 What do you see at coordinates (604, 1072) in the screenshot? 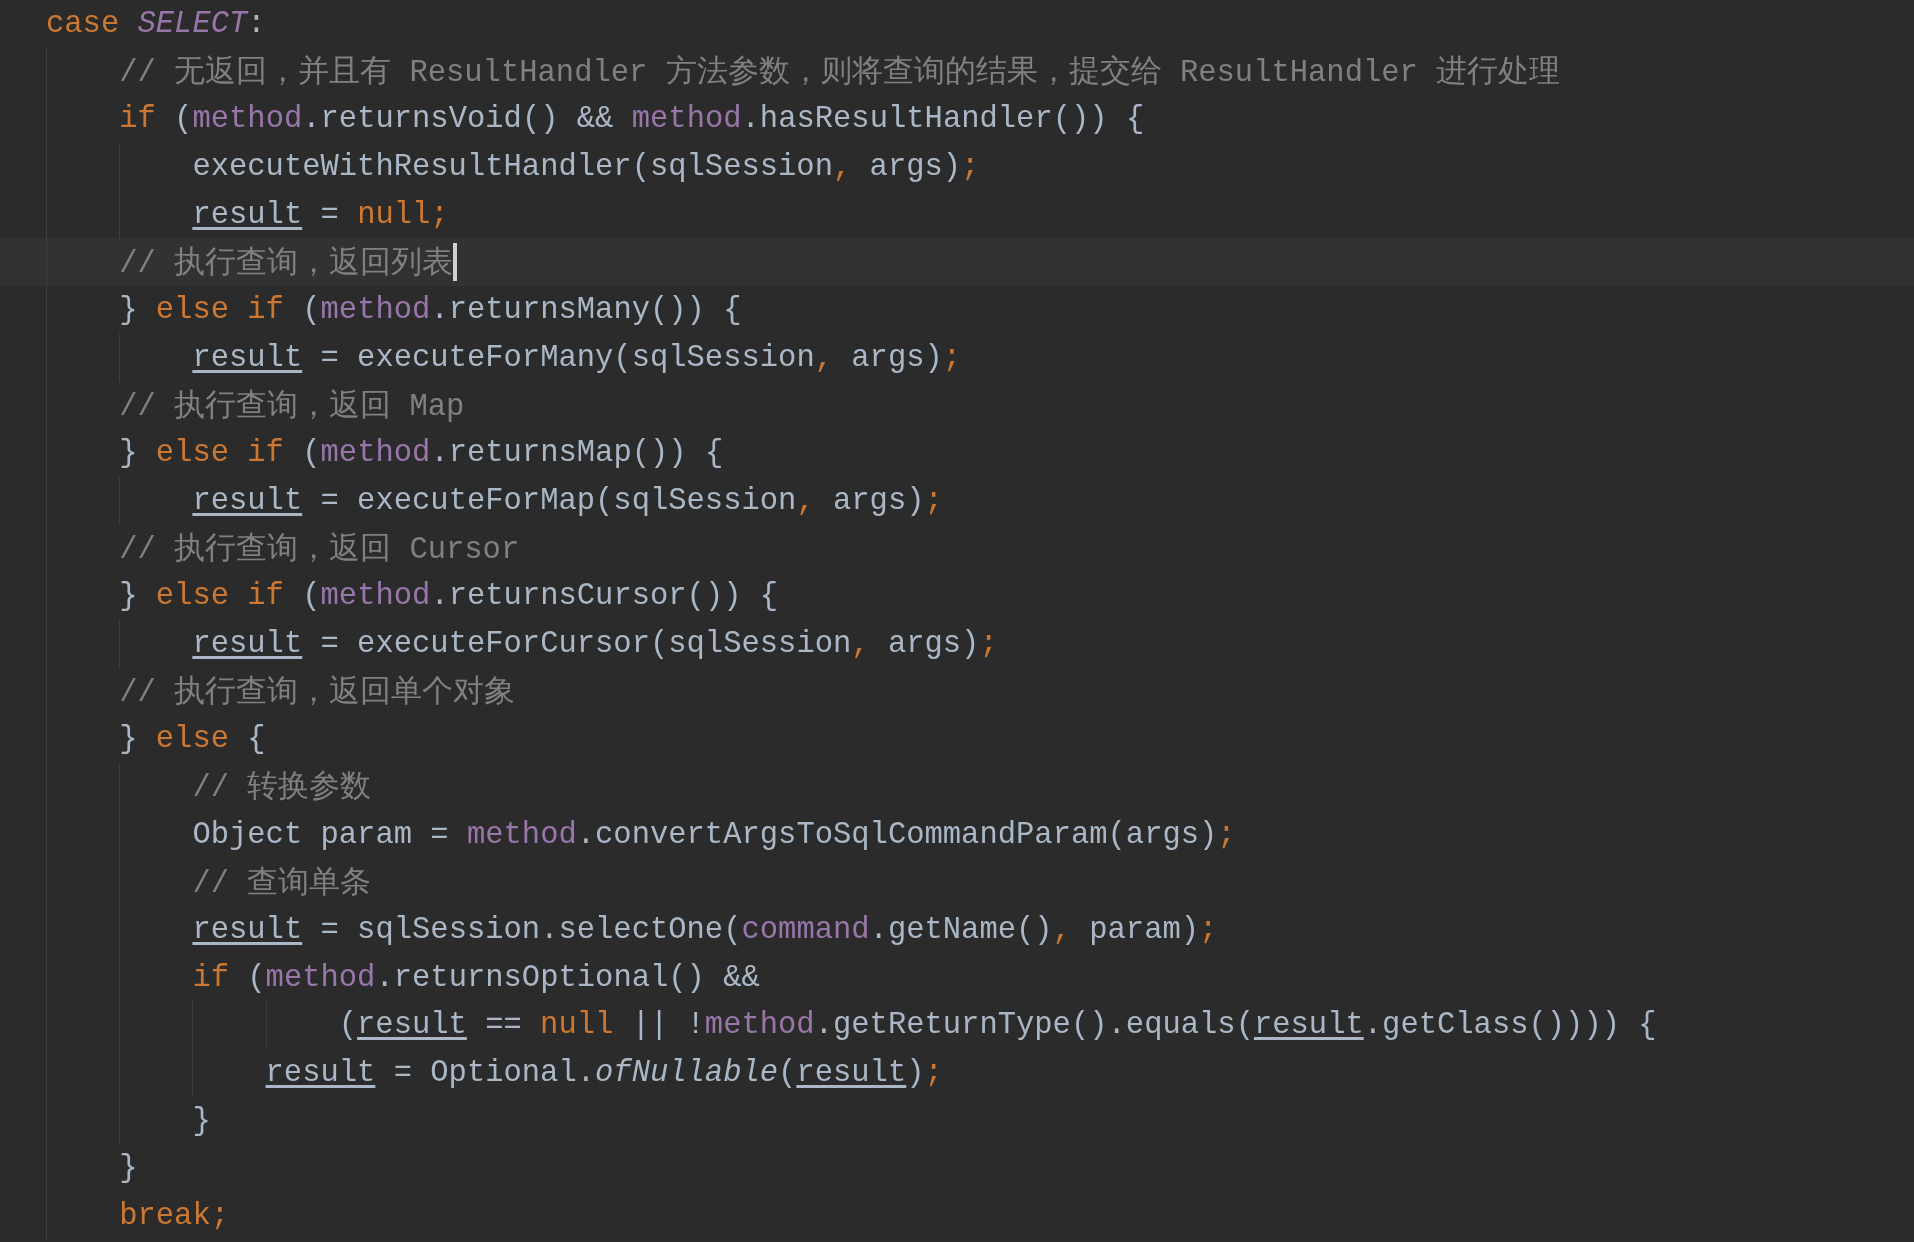
I see `code-line: result = Optional.ofNullable(result);` at bounding box center [604, 1072].